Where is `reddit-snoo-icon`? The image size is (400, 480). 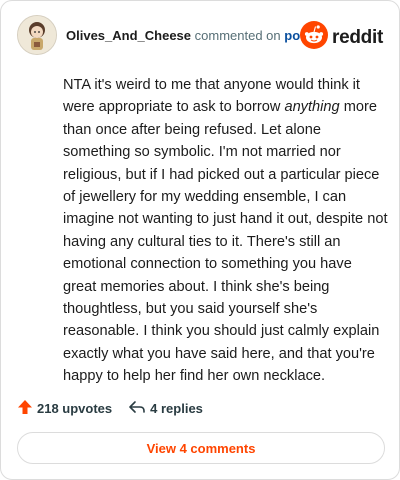
reddit-snoo-icon is located at coordinates (314, 37).